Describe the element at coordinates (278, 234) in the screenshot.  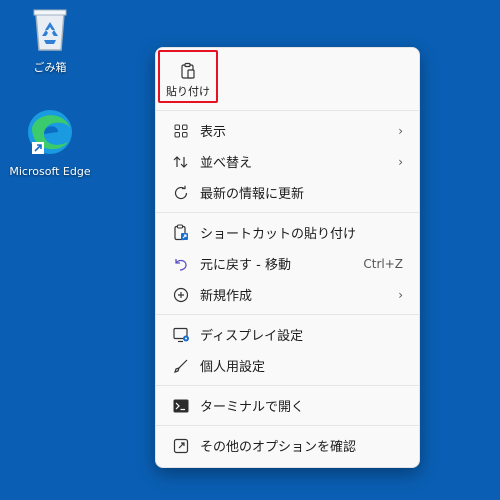
I see `menu-item-paste-shortcut-label: ショートカットの貼り付け` at that location.